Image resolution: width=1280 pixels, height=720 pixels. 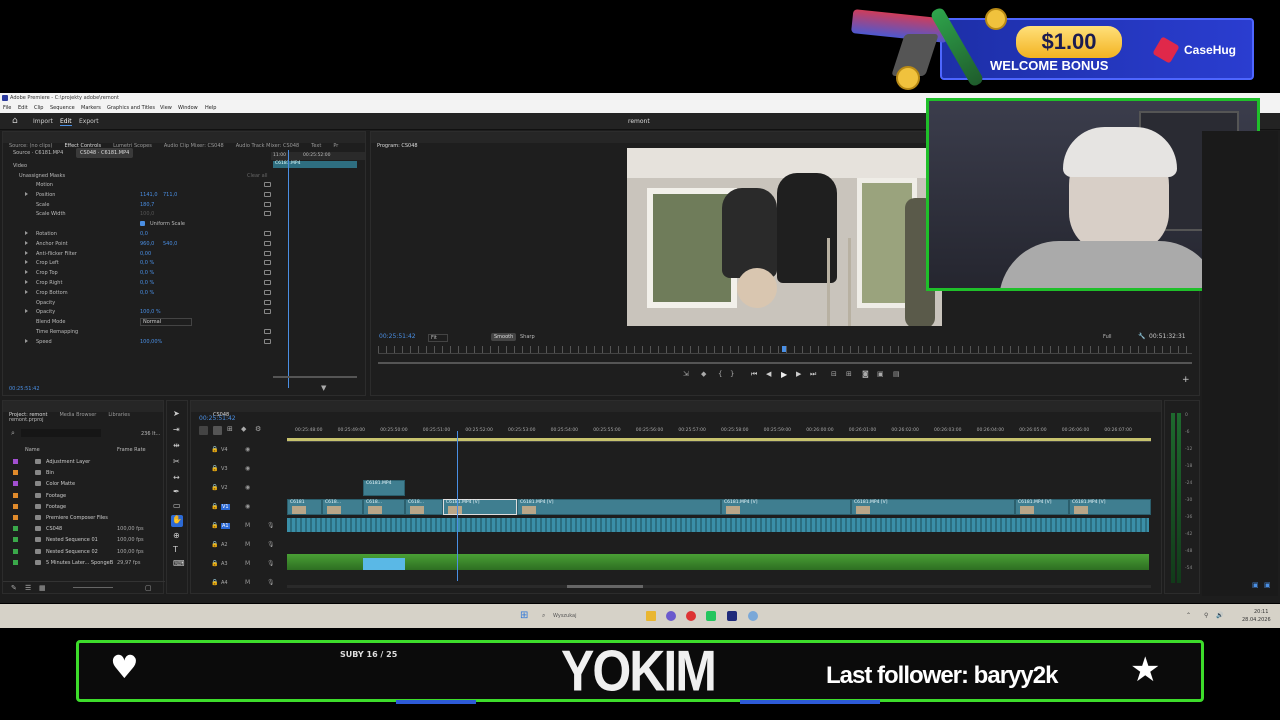 I want to click on caption-tool-icon: ⌨, so click(x=179, y=563).